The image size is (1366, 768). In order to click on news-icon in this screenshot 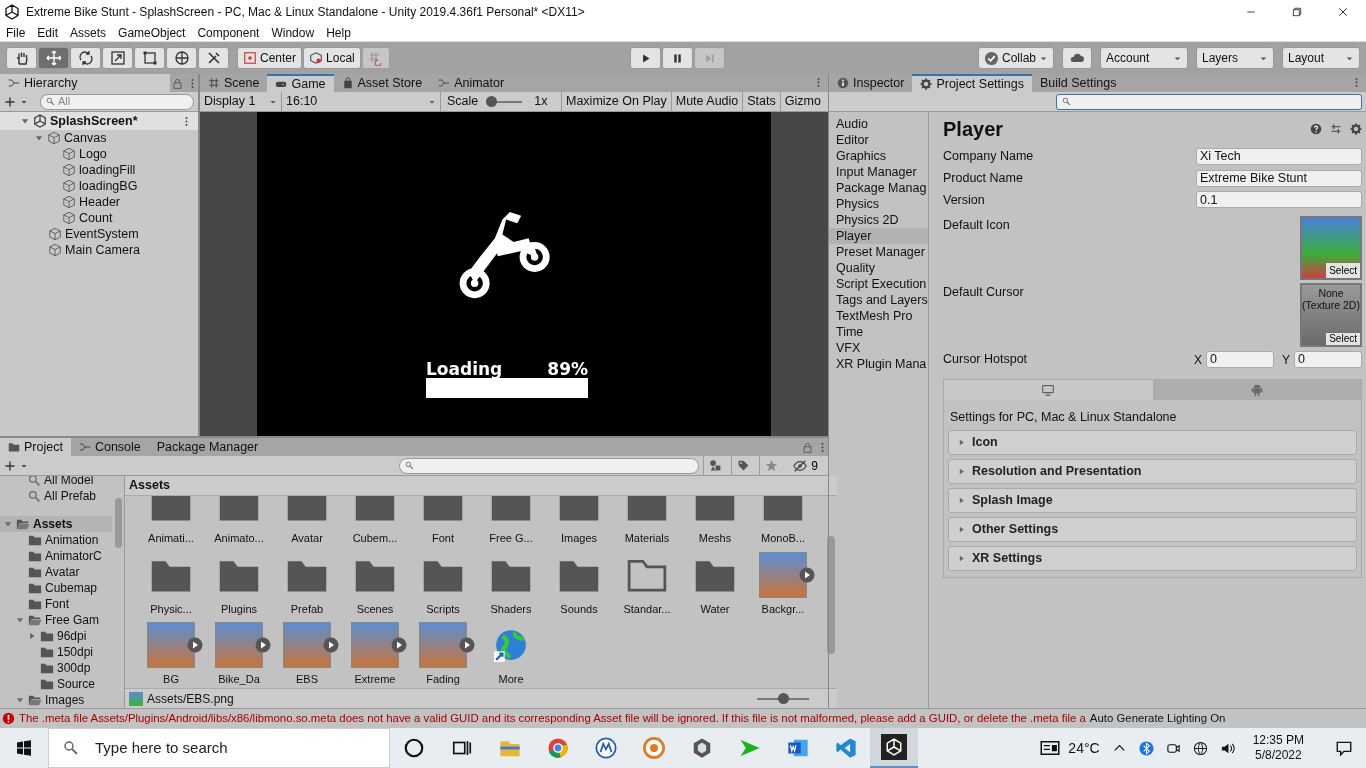, I will do `click(1050, 748)`.